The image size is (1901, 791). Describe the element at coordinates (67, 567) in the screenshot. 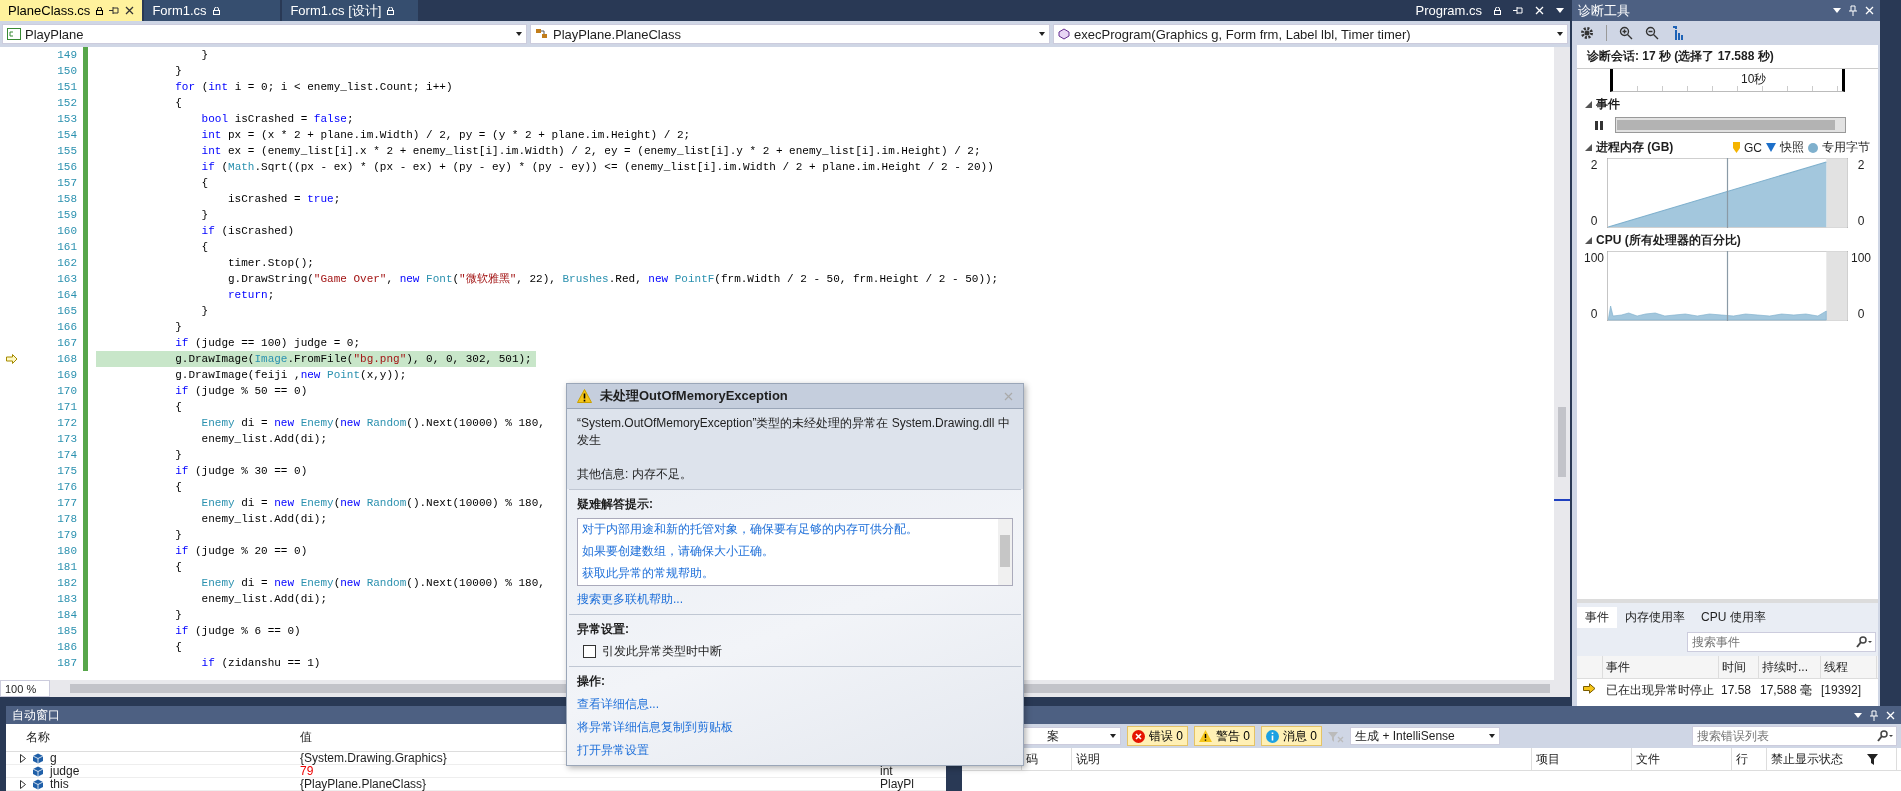

I see `line-number: 181` at that location.